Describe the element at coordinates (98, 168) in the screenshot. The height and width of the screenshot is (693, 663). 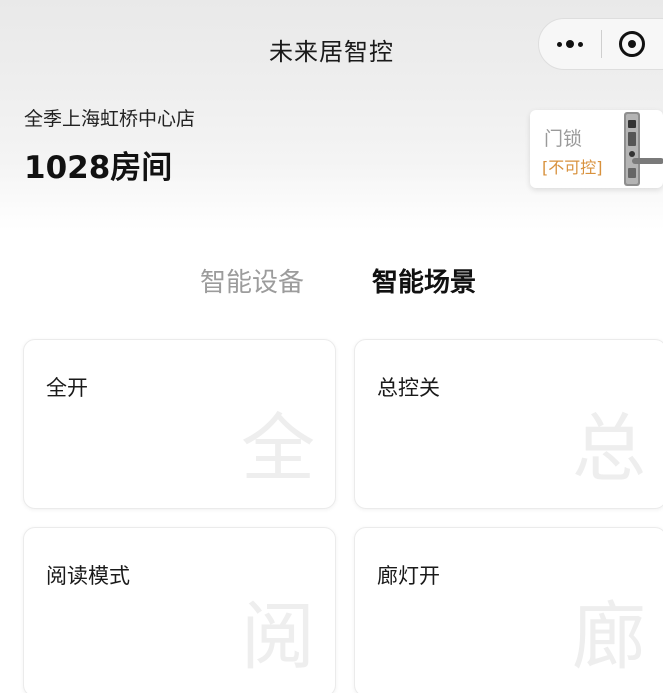
I see `room-name: 1028房间` at that location.